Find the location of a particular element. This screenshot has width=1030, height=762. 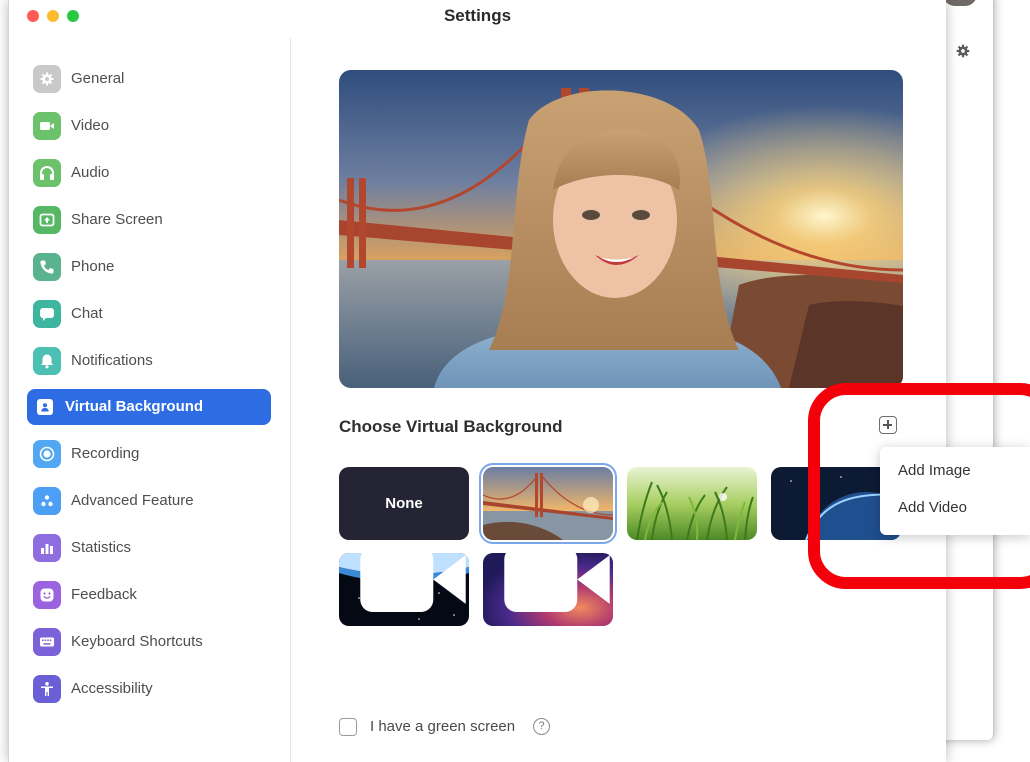

sidebar-item-advanced-feature: Advanced Feature is located at coordinates (149, 501).